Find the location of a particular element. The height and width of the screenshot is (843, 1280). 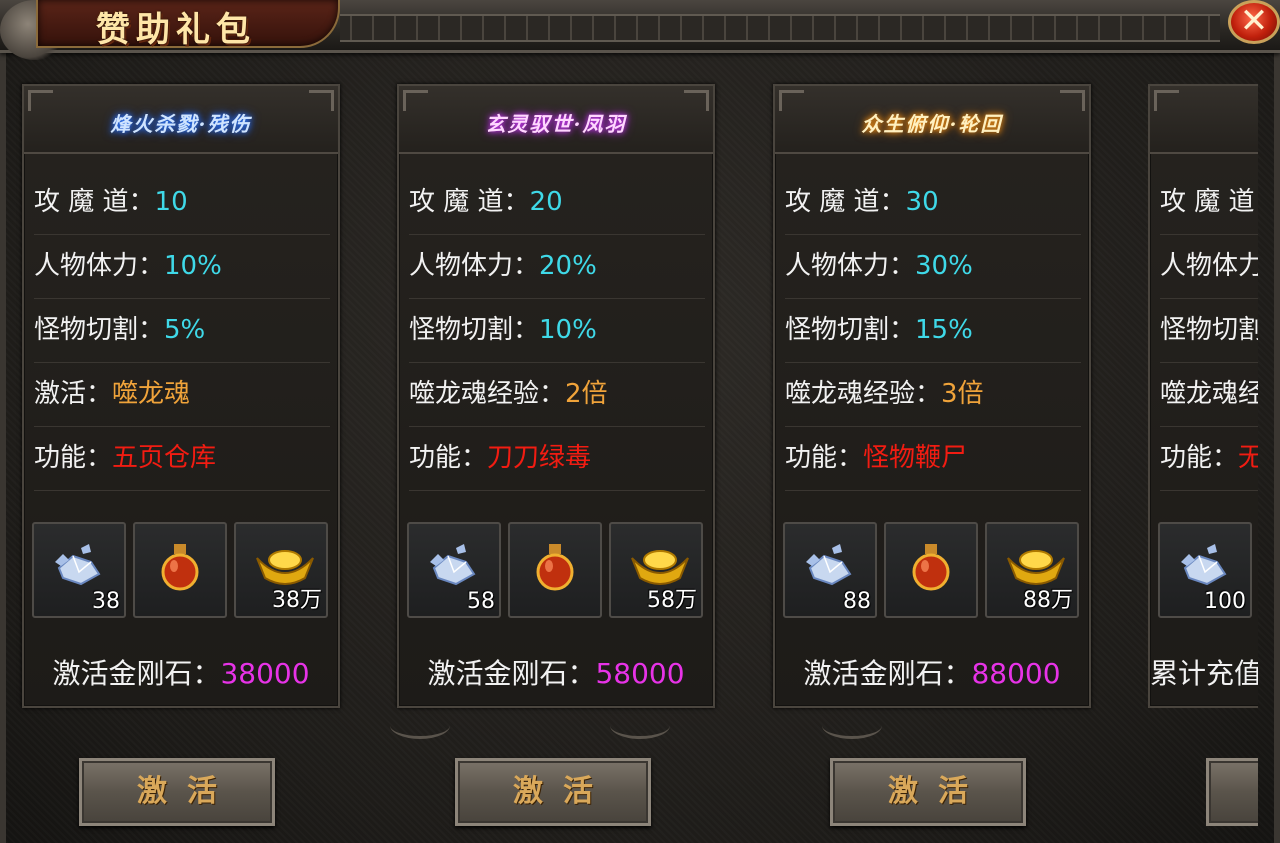

stat-row-exp: 噬龙魂经验：3倍 is located at coordinates (933, 394).